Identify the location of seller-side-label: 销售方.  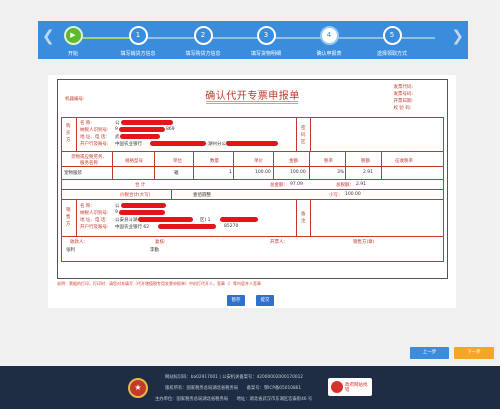
(68, 217).